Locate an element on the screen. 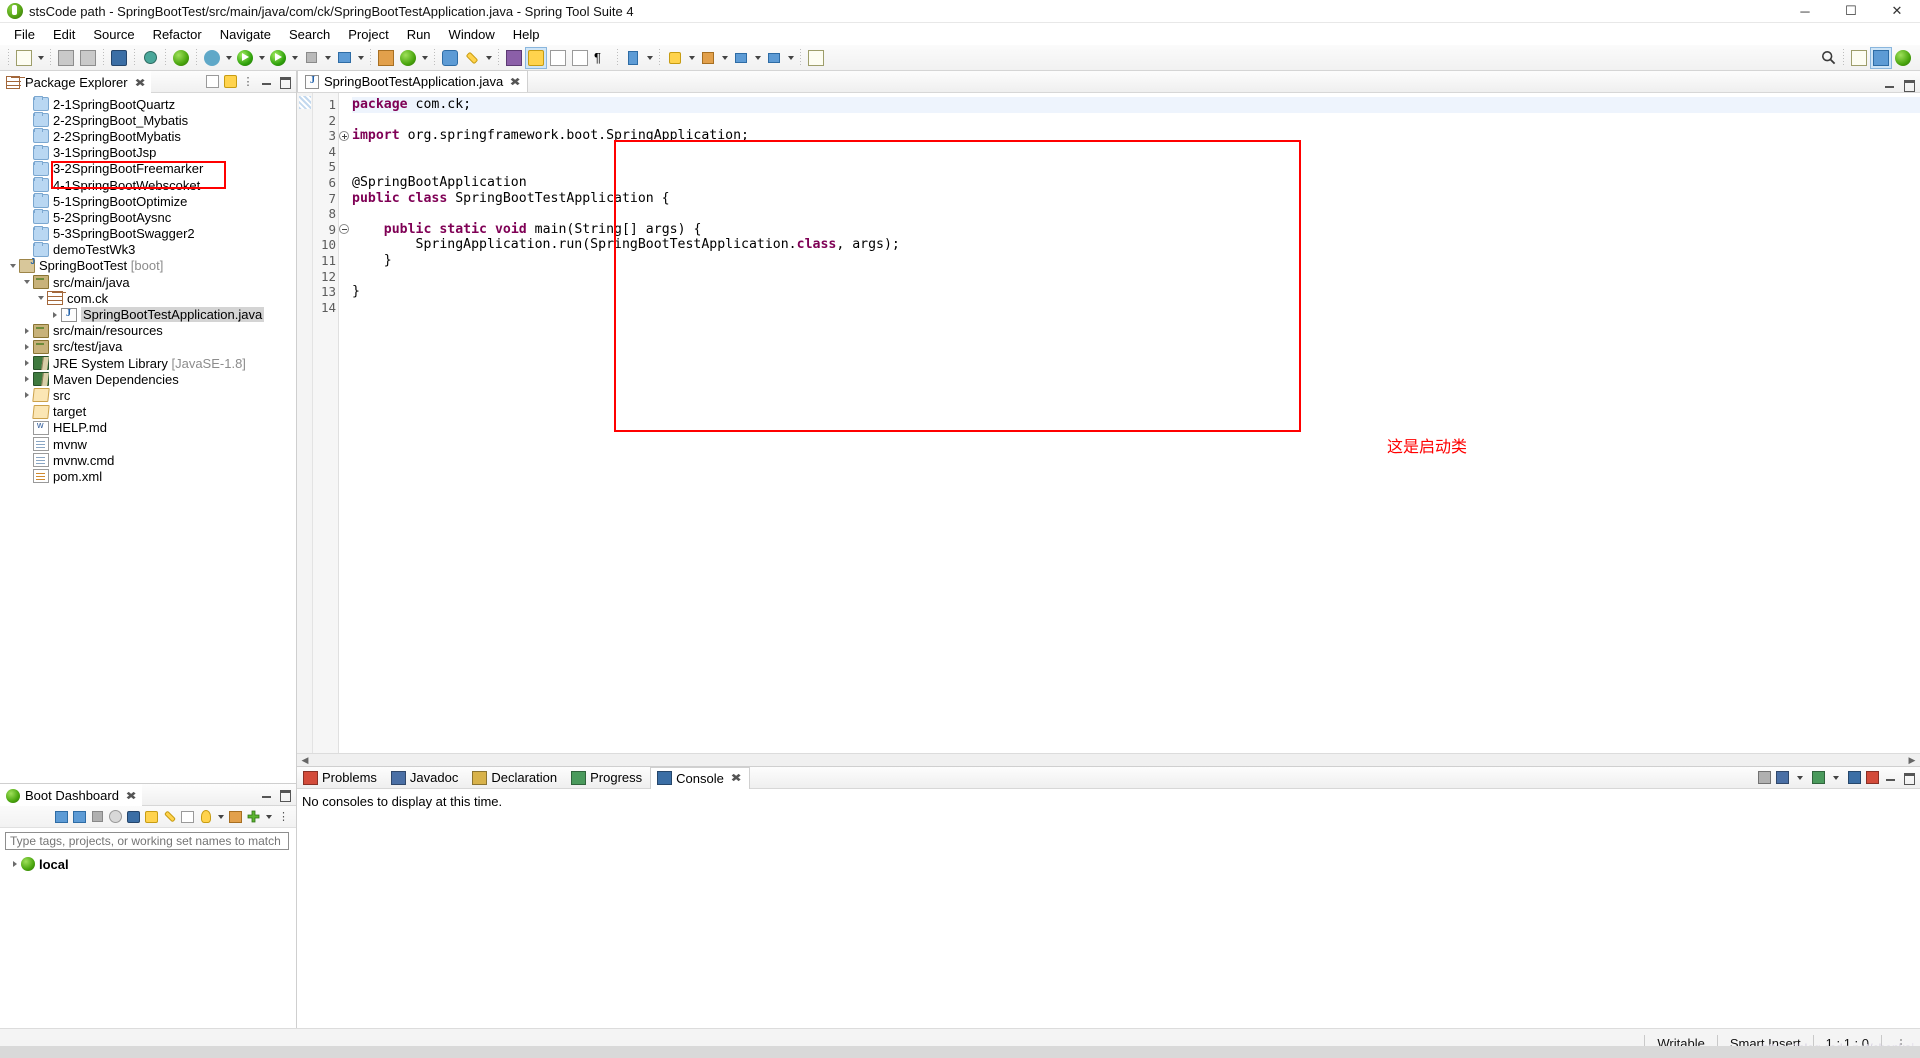 The height and width of the screenshot is (1058, 1920). save-icon is located at coordinates (66, 58).